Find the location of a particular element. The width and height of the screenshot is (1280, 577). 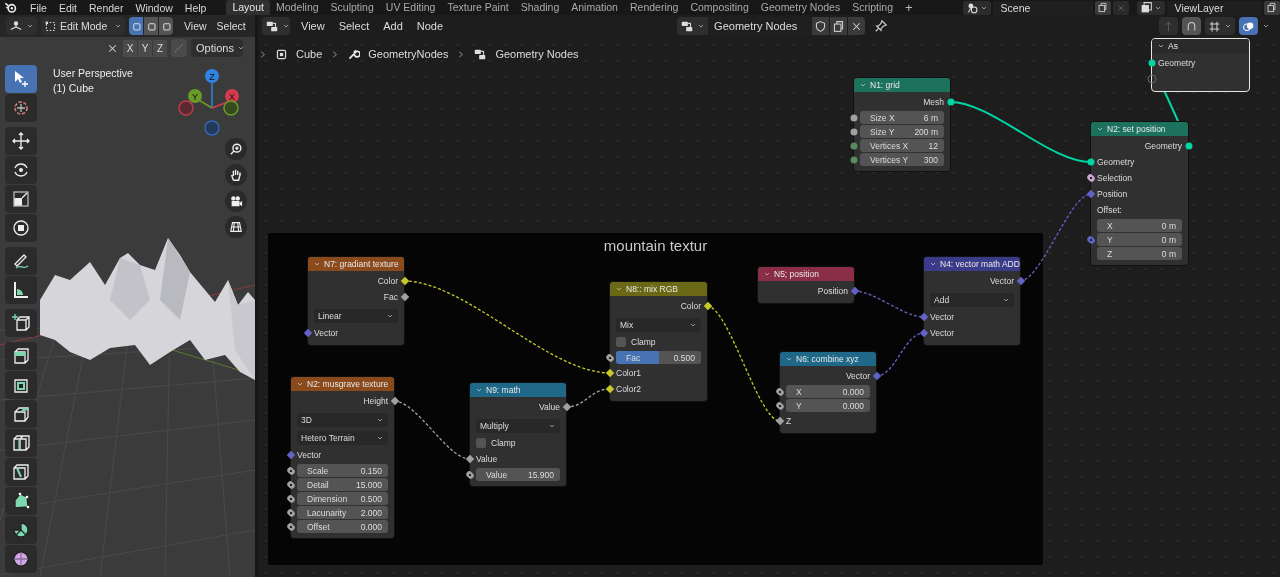

node-header: As is located at coordinates (1200, 46).